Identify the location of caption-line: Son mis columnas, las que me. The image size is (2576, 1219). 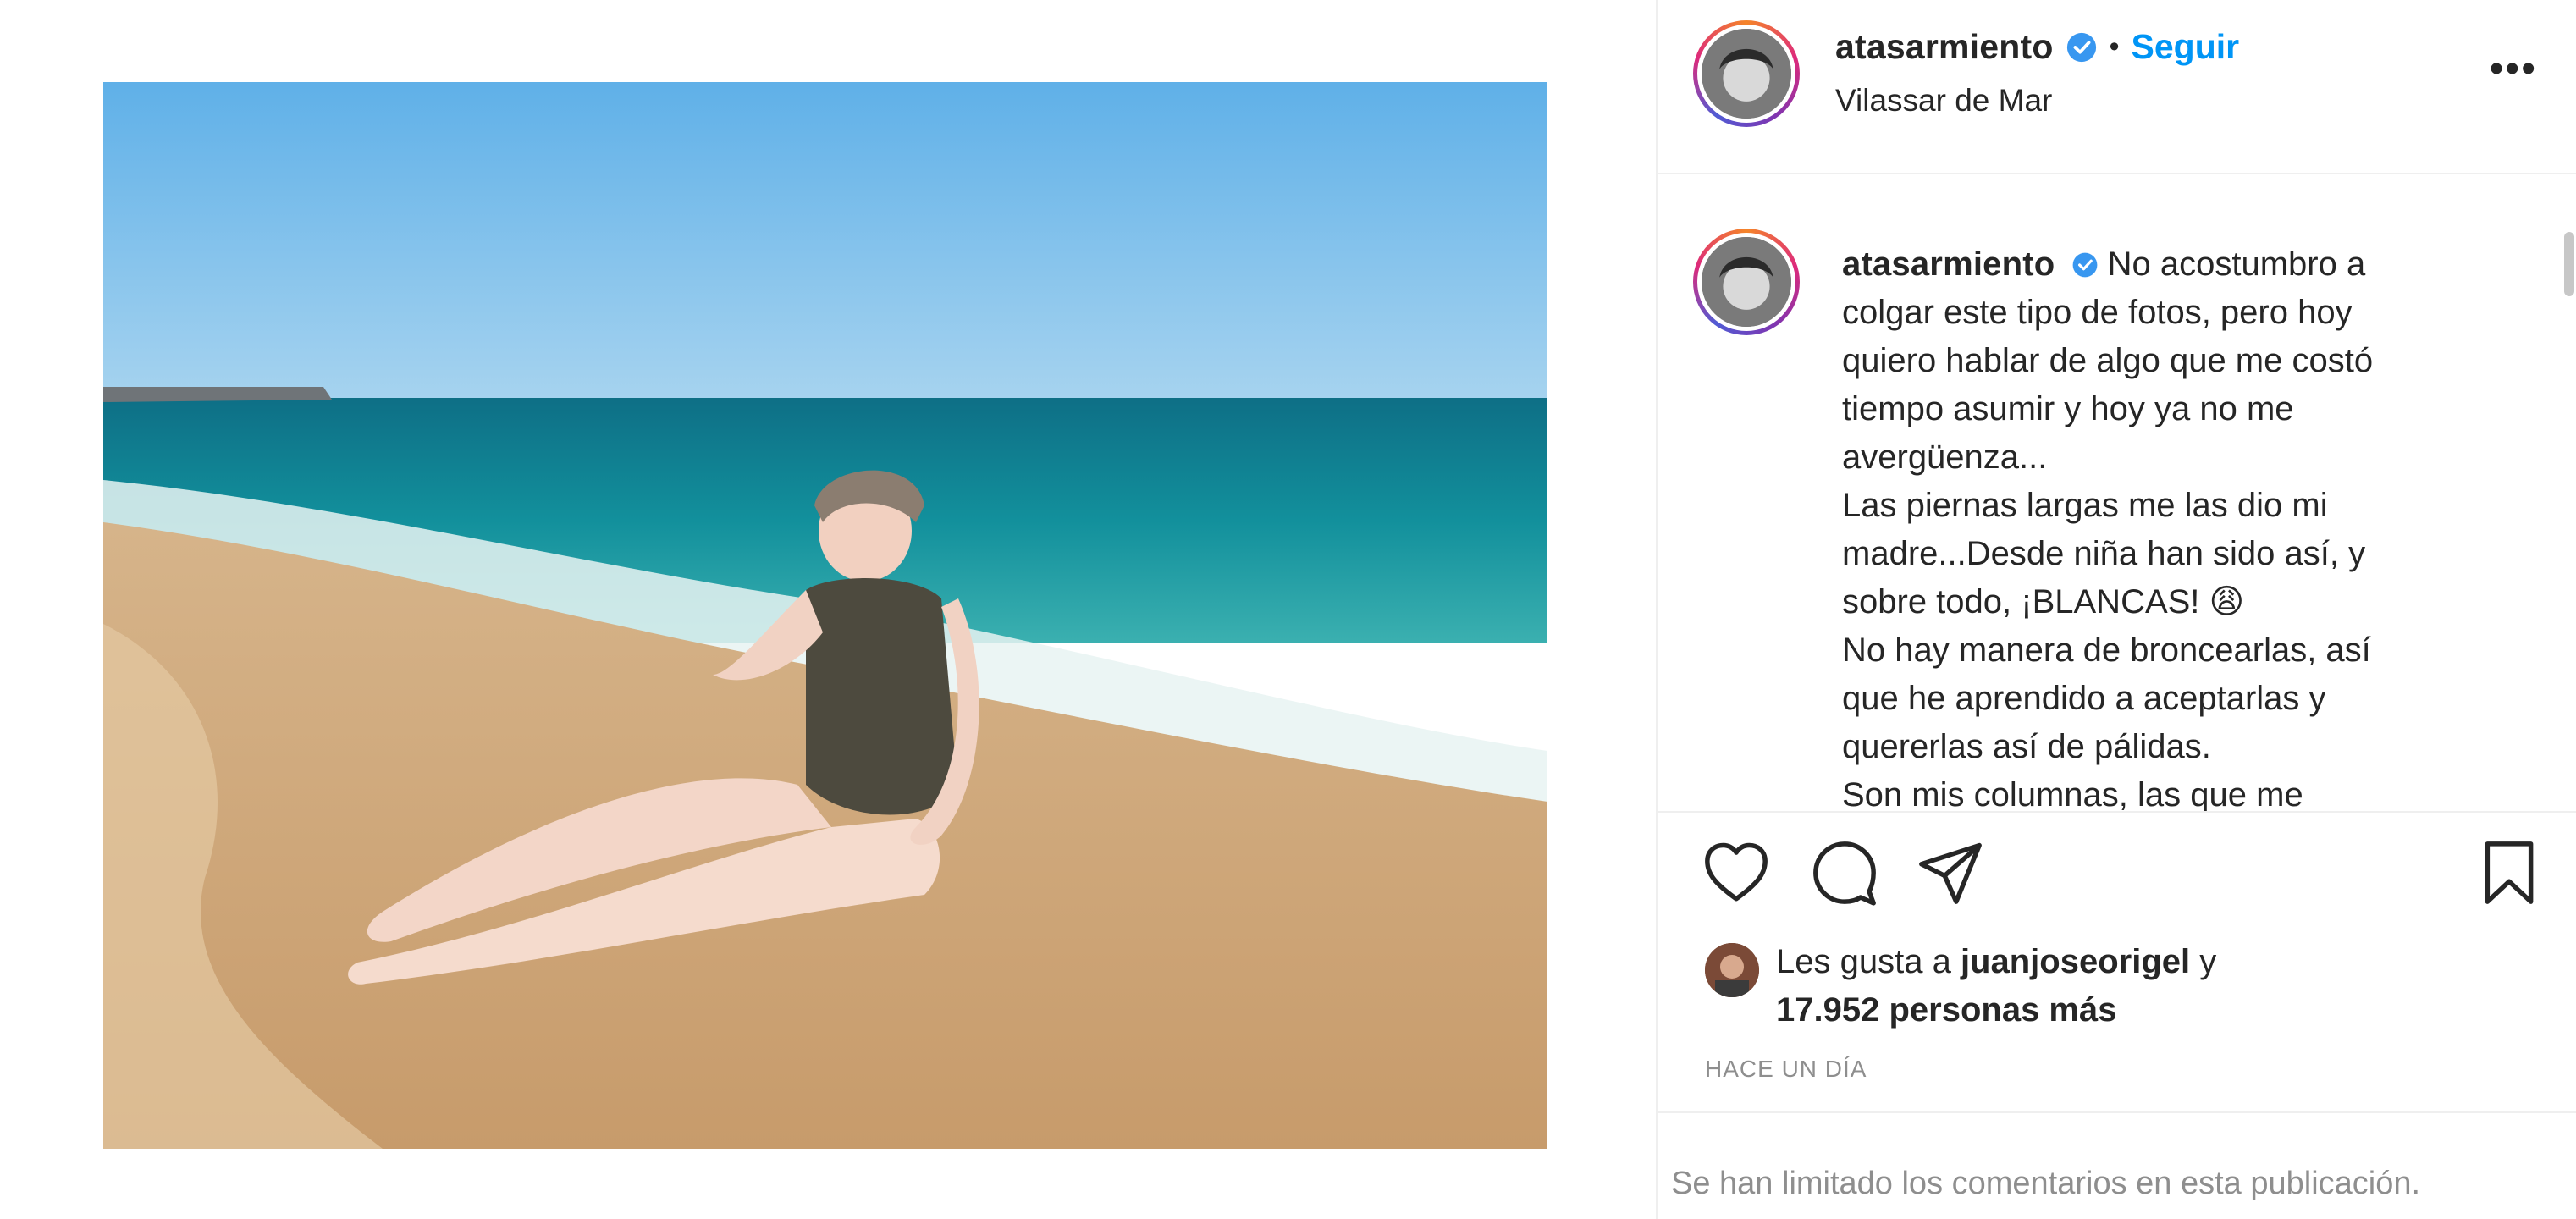
(2072, 794).